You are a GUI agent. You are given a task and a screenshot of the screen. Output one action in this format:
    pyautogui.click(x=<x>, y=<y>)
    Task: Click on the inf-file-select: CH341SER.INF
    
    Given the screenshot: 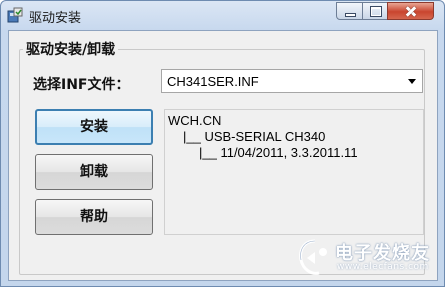 What is the action you would take?
    pyautogui.click(x=292, y=81)
    